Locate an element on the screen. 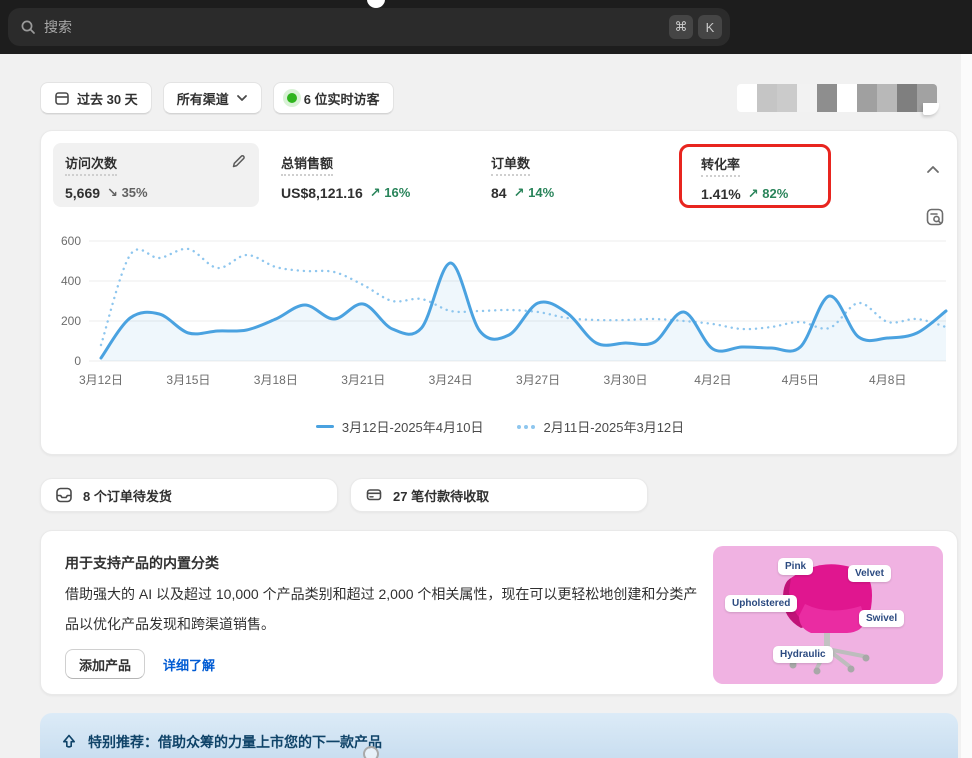  svg-text: 3月24日 is located at coordinates (451, 380).